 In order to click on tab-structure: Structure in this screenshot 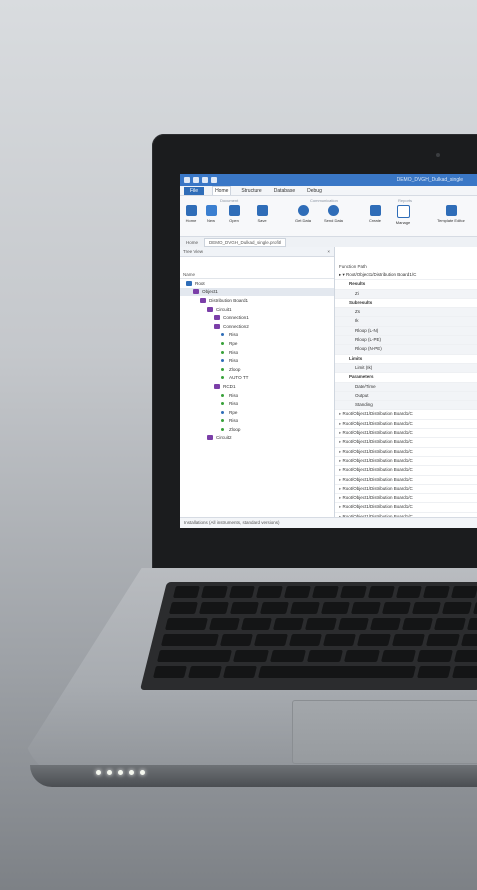, I will do `click(251, 191)`.